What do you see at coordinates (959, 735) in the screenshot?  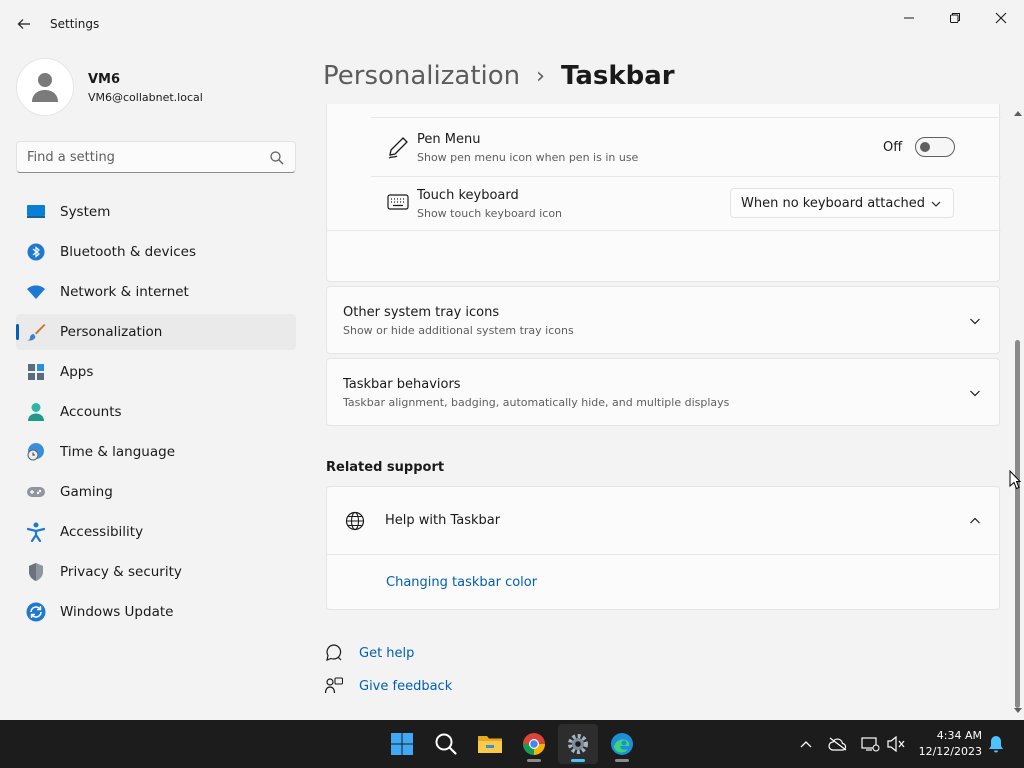 I see `clock-time: 4:34 AM` at bounding box center [959, 735].